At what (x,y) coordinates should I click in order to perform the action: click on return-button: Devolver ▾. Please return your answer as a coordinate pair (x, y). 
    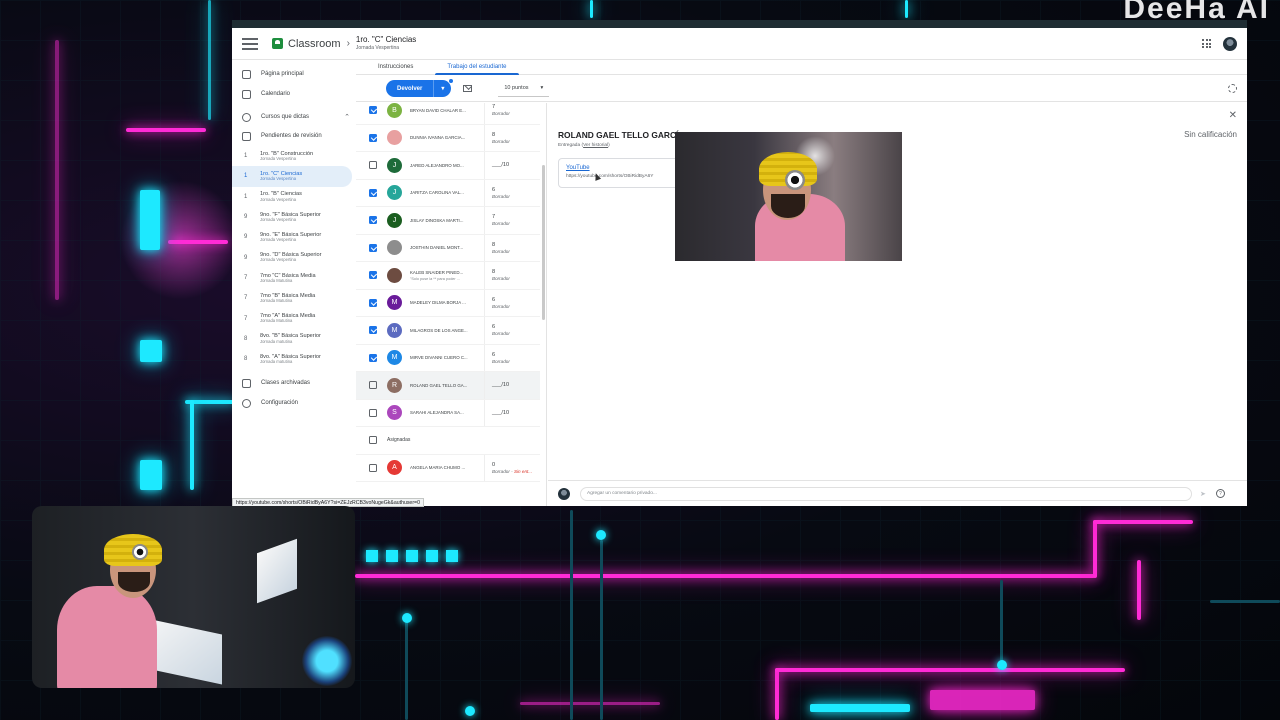
    Looking at the image, I should click on (419, 88).